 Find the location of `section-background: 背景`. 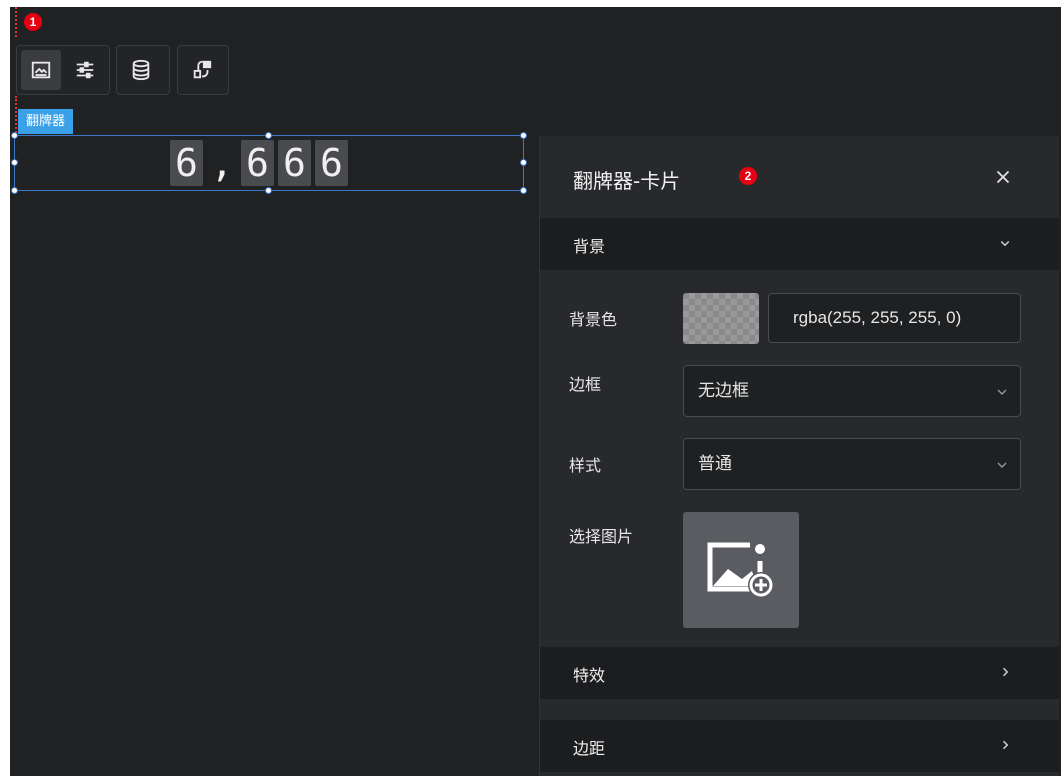

section-background: 背景 is located at coordinates (799, 244).